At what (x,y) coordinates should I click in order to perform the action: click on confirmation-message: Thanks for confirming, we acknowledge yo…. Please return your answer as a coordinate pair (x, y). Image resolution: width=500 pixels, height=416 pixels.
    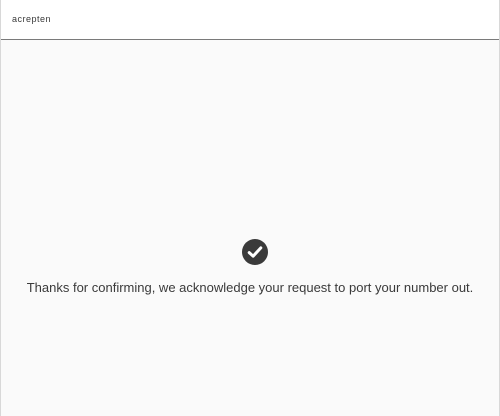
    Looking at the image, I should click on (250, 287).